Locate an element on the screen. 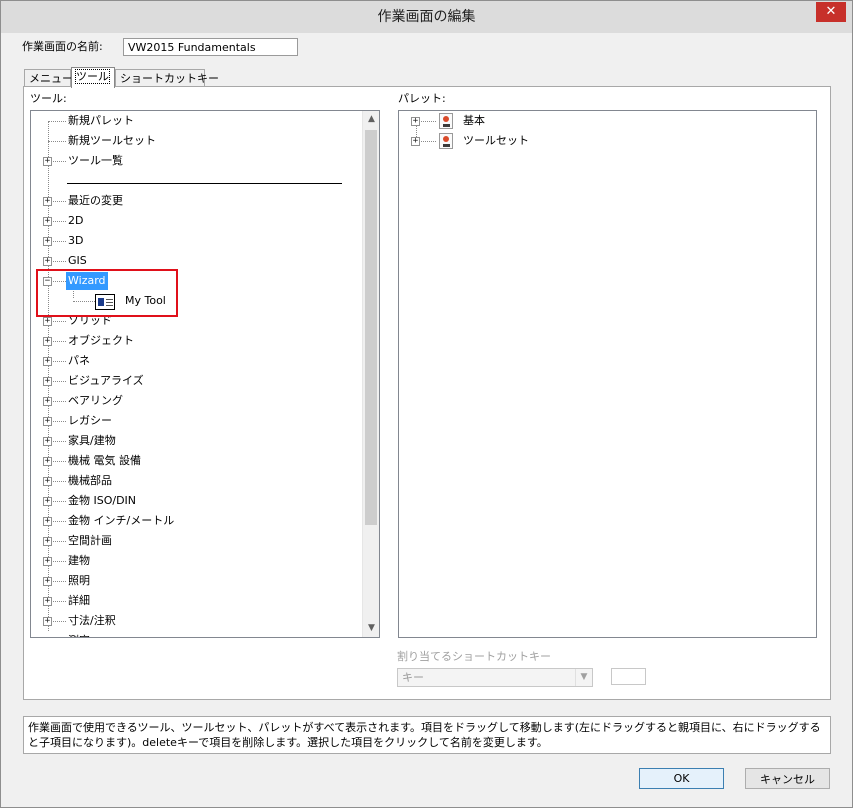 This screenshot has width=853, height=808. tools-tree-scrollbar: ▲ ▼ is located at coordinates (370, 374).